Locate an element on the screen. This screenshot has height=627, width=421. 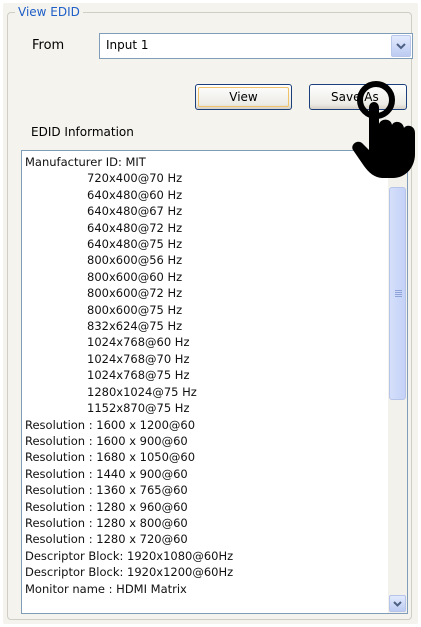
vertical-scrollbar is located at coordinates (397, 382).